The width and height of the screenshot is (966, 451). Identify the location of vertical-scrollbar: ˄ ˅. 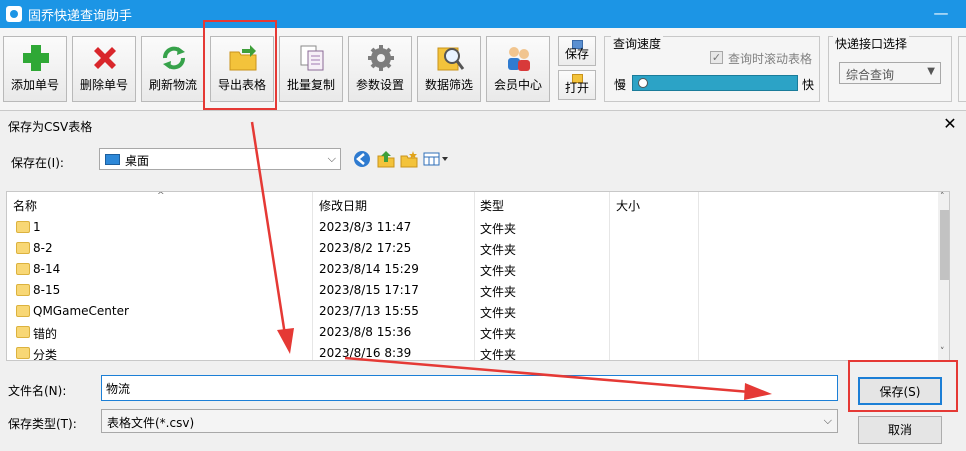
(943, 276).